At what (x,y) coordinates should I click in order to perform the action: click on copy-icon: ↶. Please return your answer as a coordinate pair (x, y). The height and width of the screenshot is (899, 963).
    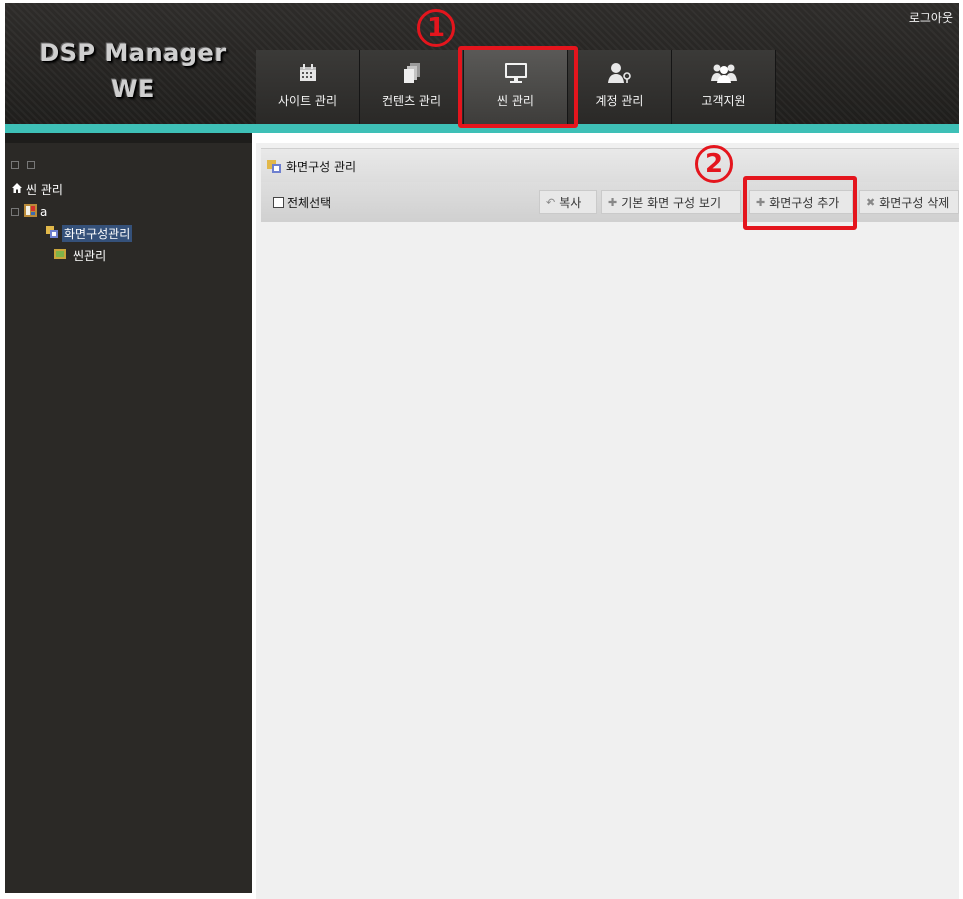
    Looking at the image, I should click on (551, 202).